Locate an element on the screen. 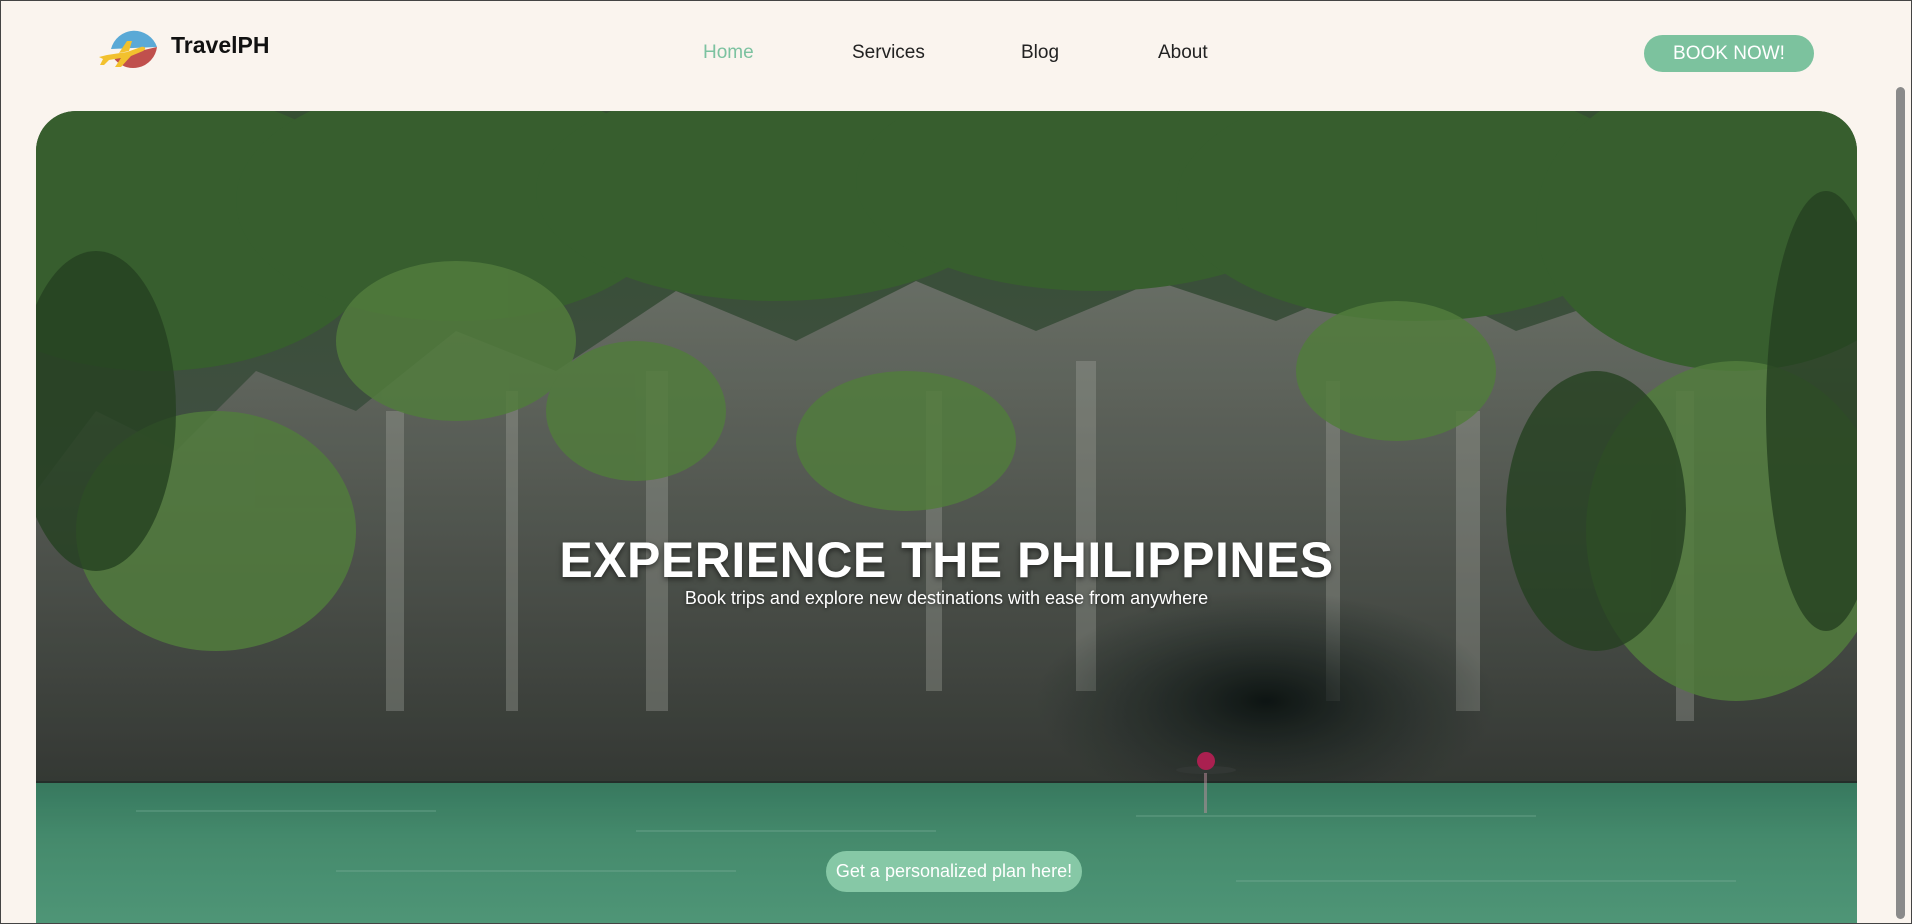 This screenshot has width=1912, height=924. nav-item-about: About is located at coordinates (1183, 53).